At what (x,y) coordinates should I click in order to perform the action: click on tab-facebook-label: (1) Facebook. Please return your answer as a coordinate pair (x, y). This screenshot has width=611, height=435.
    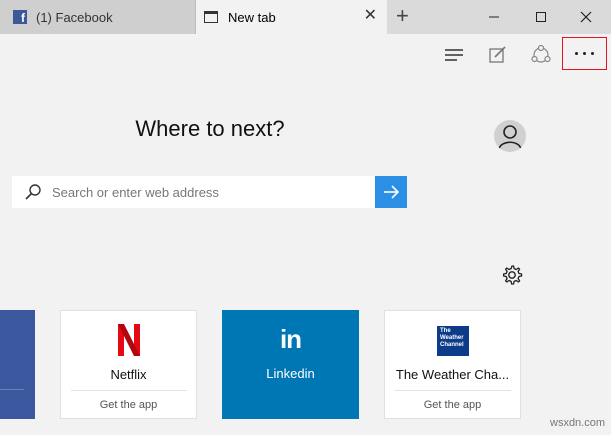
    Looking at the image, I should click on (74, 17).